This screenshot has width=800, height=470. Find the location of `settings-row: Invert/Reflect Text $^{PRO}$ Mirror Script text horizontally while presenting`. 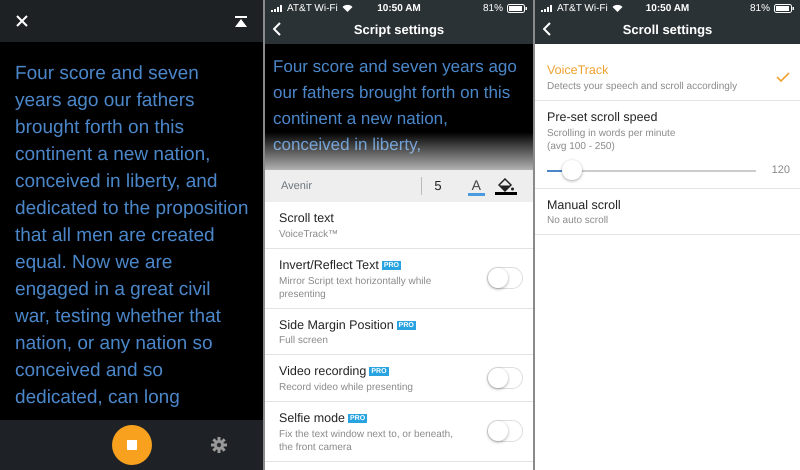

settings-row: Invert/Reflect Text $^{PRO}$ Mirror Script text horizontally while presenting is located at coordinates (399, 278).